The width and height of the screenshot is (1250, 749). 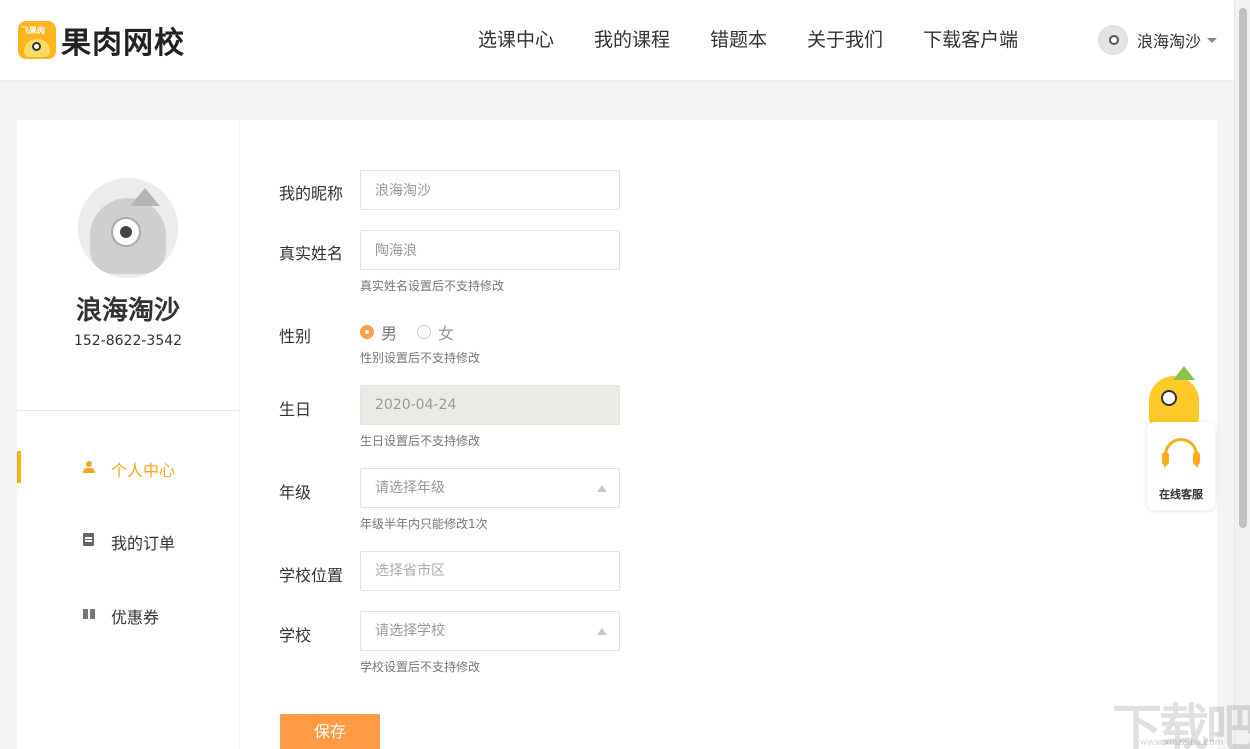 I want to click on active-indicator, so click(x=19, y=467).